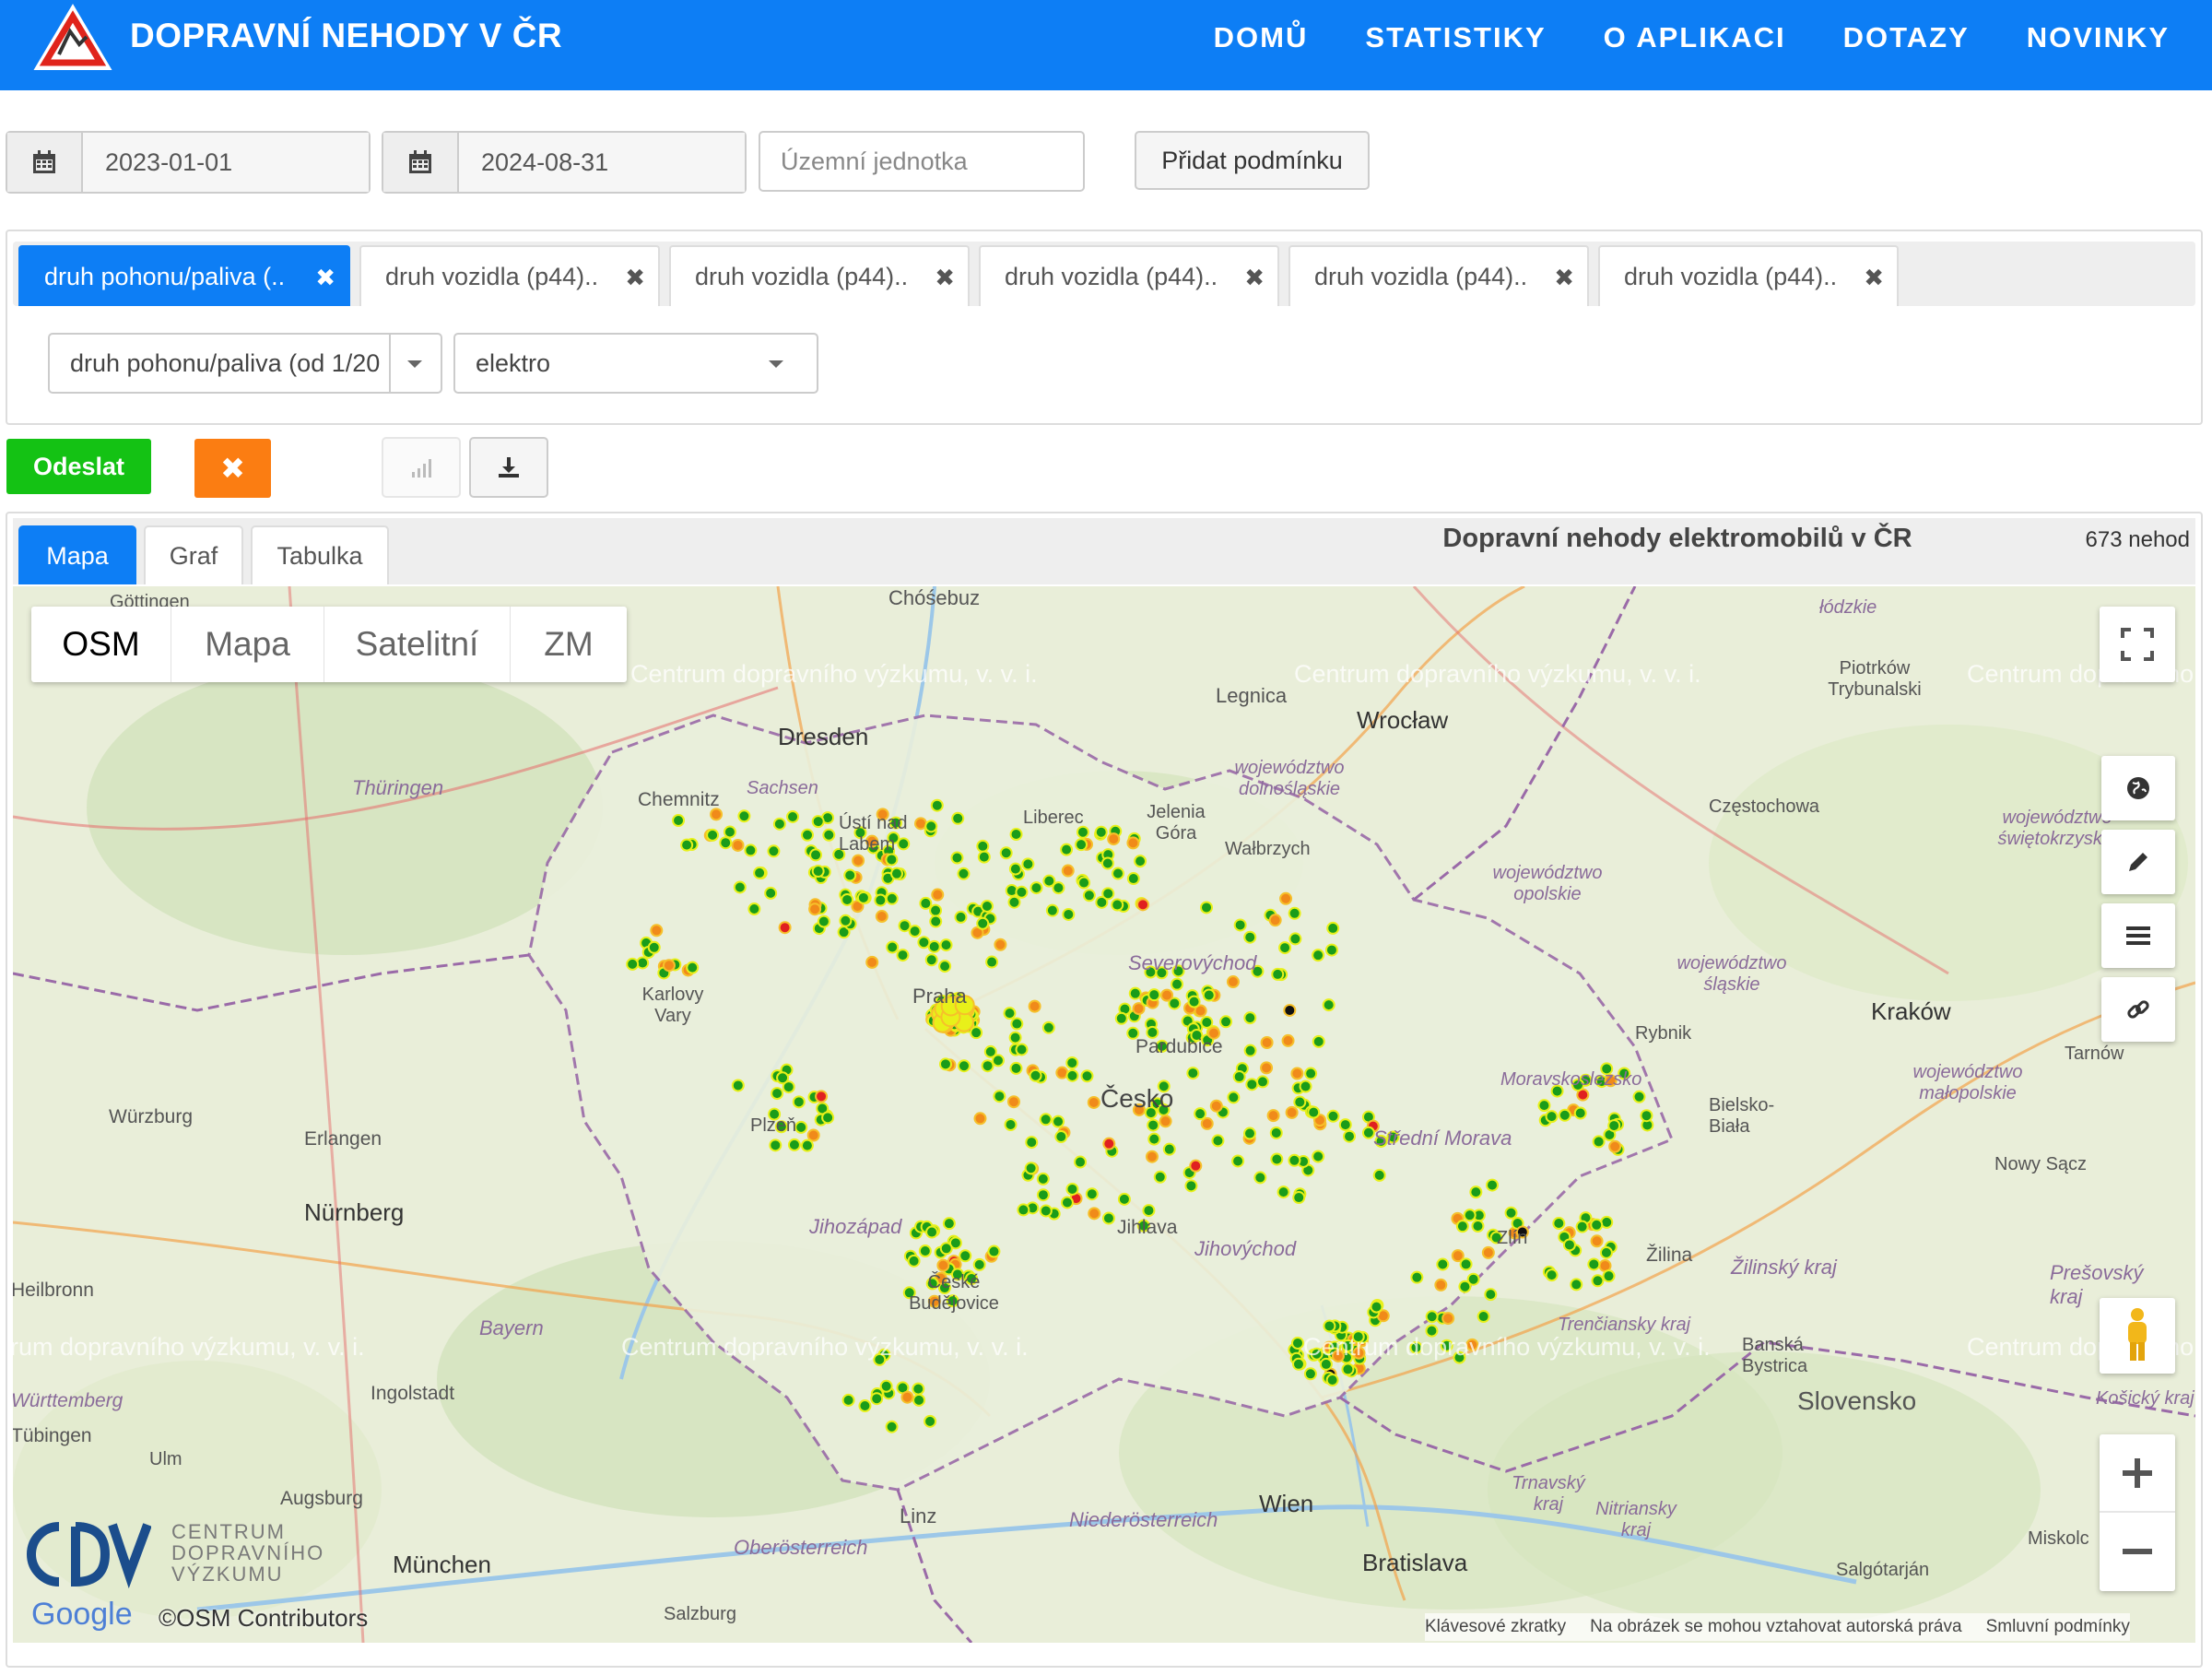 This screenshot has height=1675, width=2212. What do you see at coordinates (602, 162) in the screenshot?
I see `date-to-value: 2024-08-31` at bounding box center [602, 162].